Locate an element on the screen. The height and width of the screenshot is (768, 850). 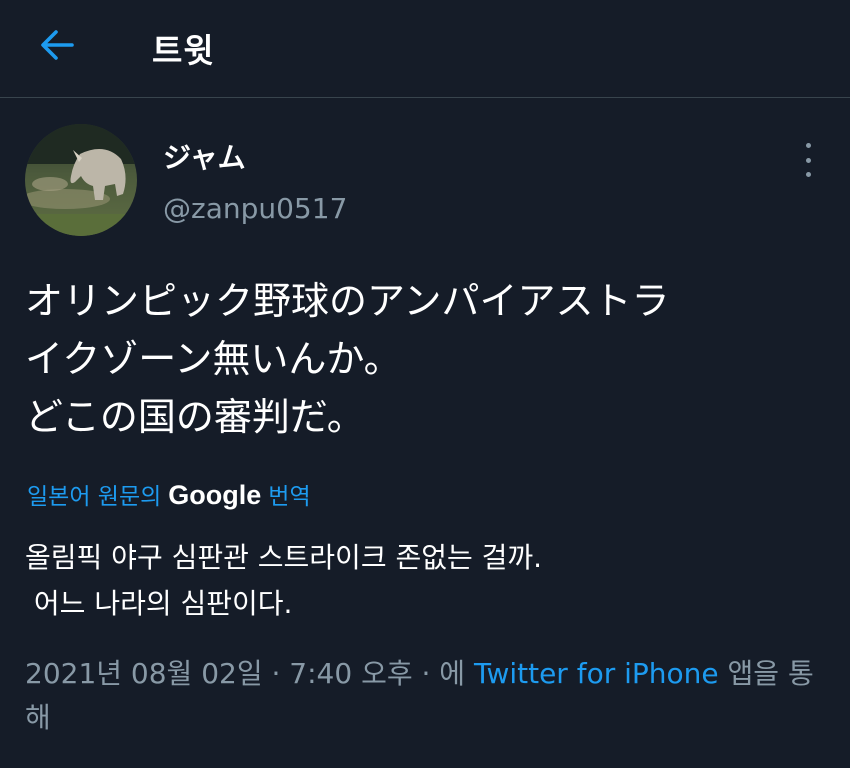
source-link: Twitter for iPhone is located at coordinates (596, 673).